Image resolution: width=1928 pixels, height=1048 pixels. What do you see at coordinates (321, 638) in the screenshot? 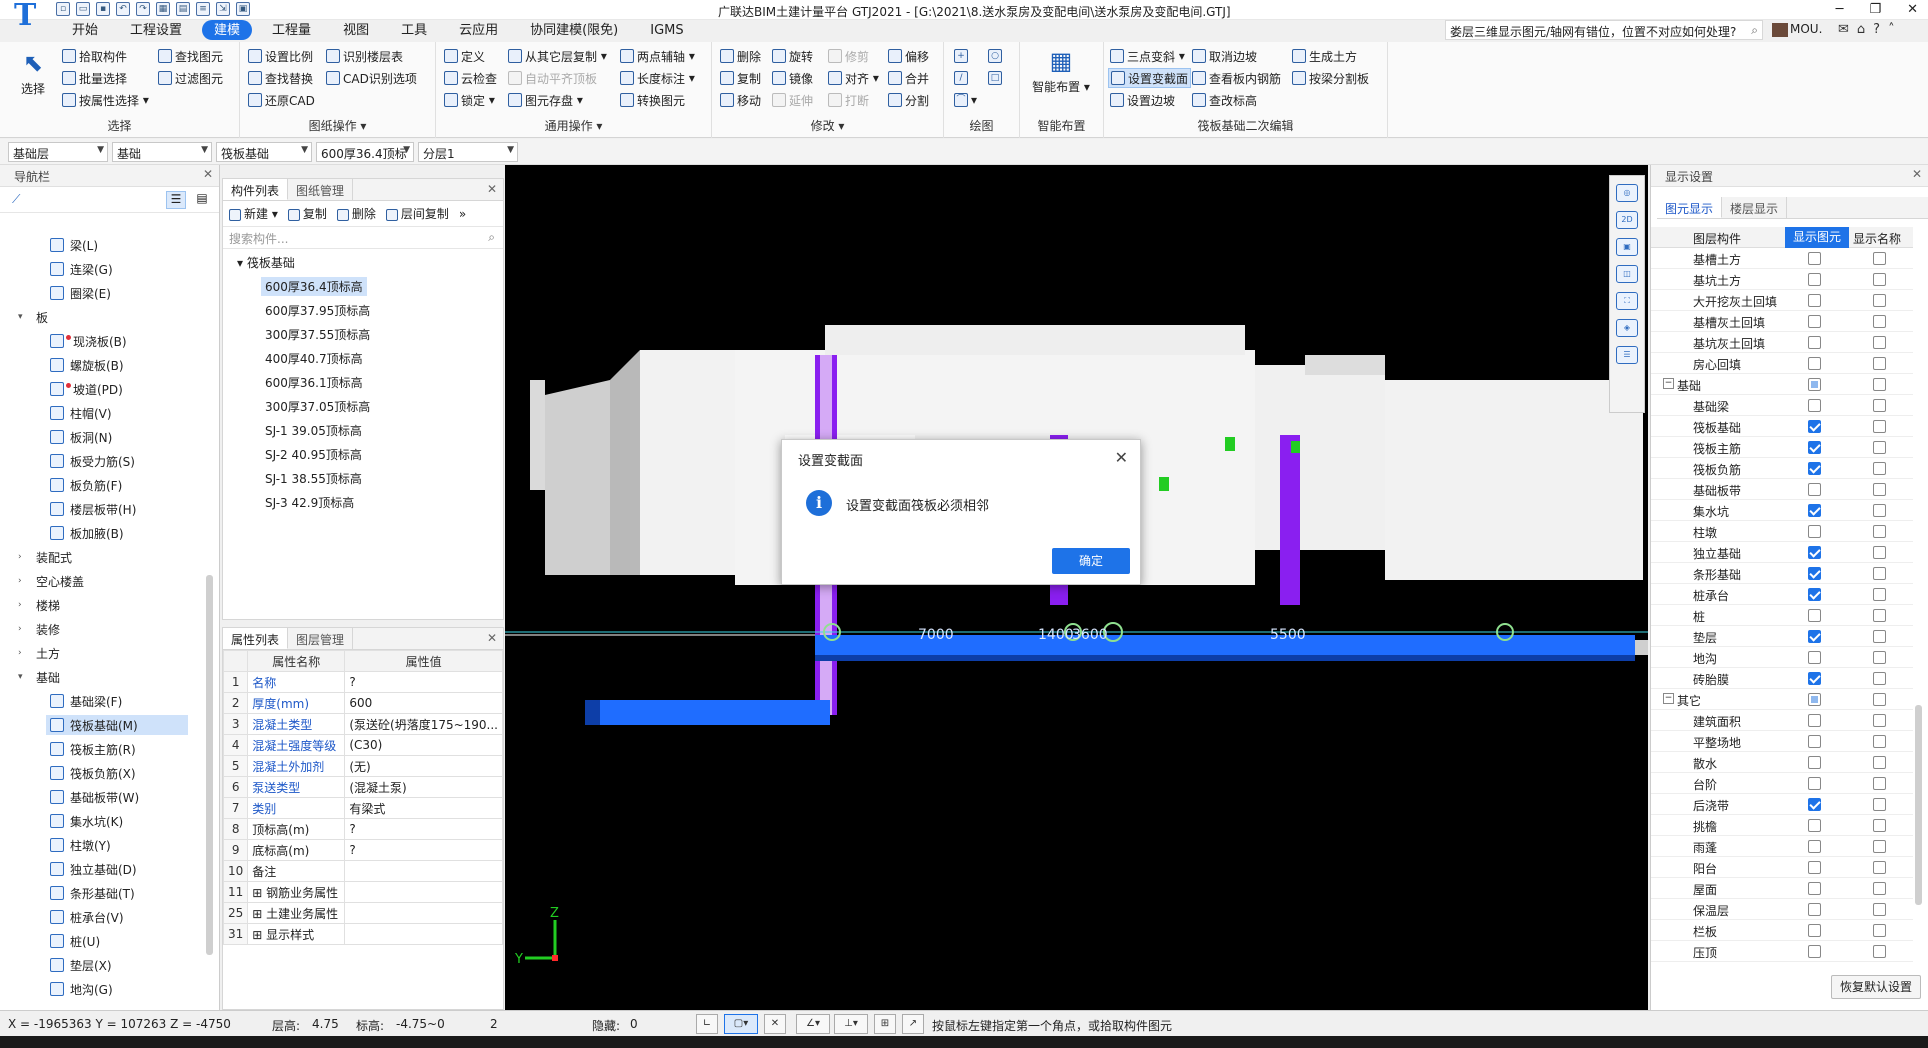
I see `tab-layer-management: 图层管理` at bounding box center [321, 638].